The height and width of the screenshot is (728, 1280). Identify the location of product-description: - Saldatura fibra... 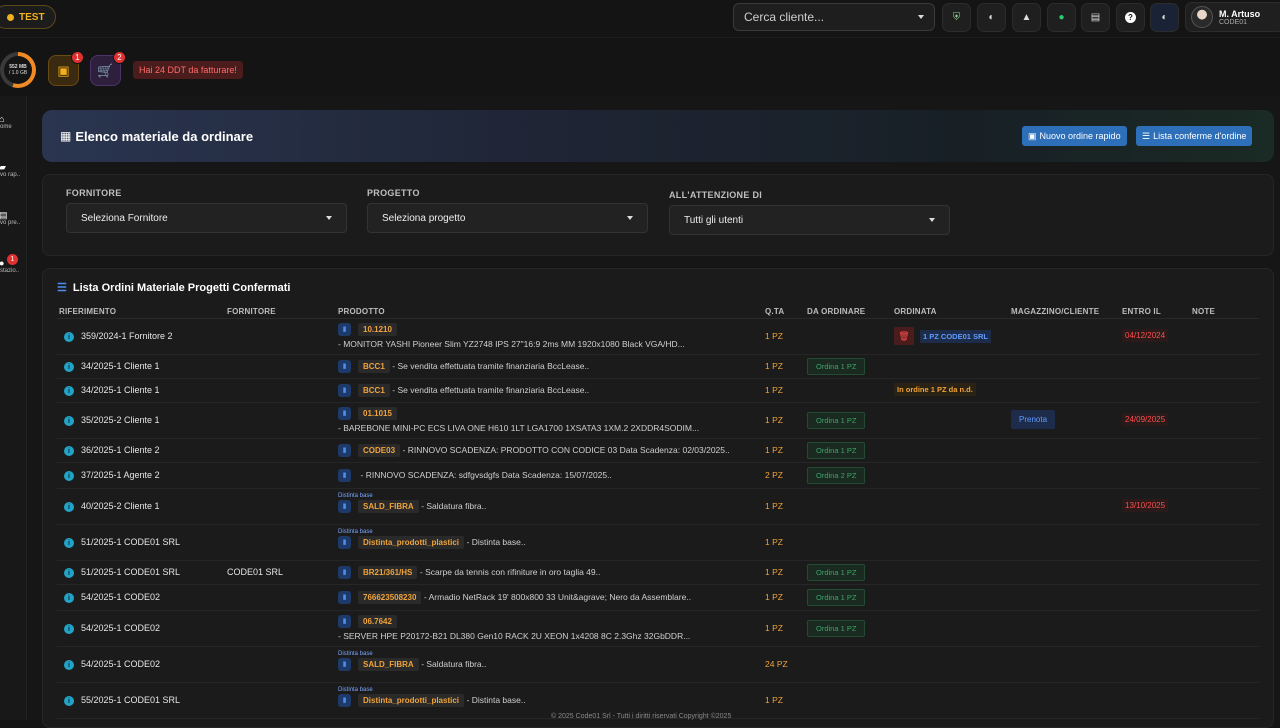
(454, 664).